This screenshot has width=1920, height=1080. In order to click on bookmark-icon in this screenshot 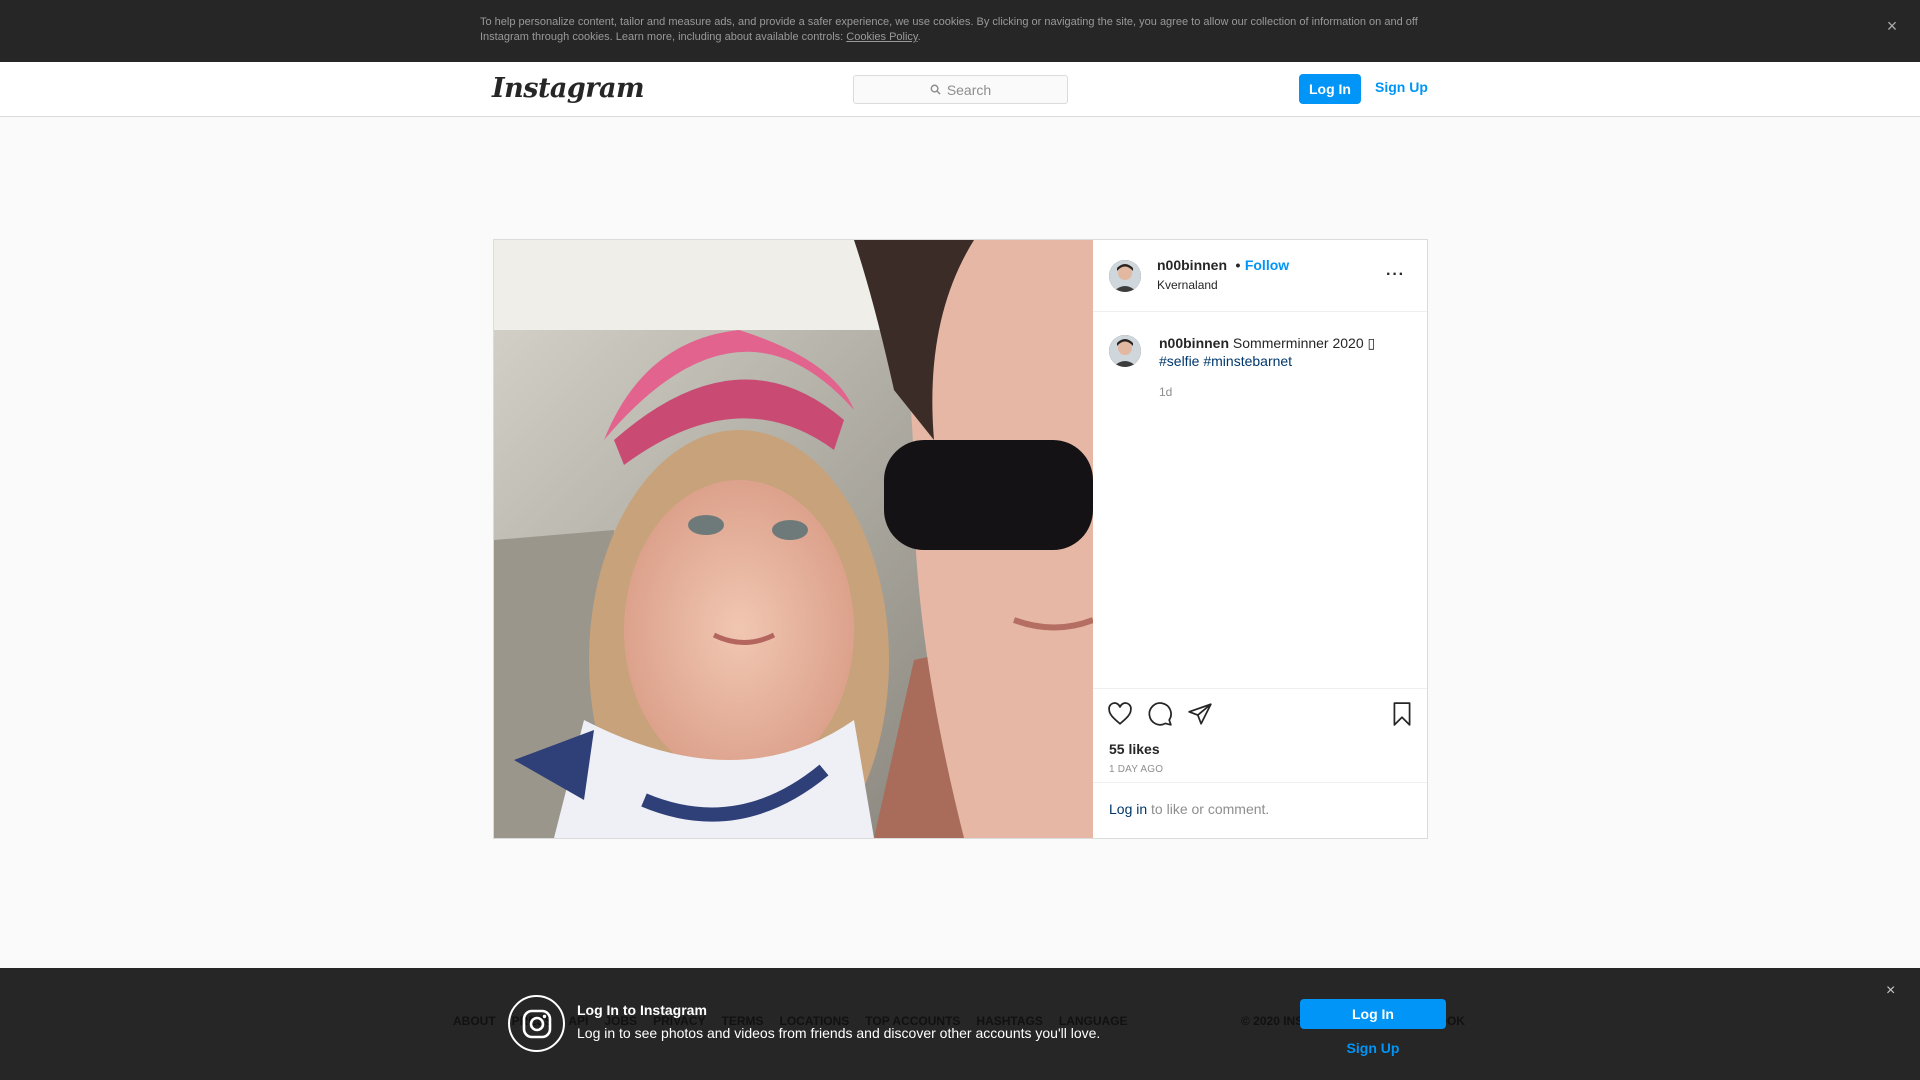, I will do `click(1403, 715)`.